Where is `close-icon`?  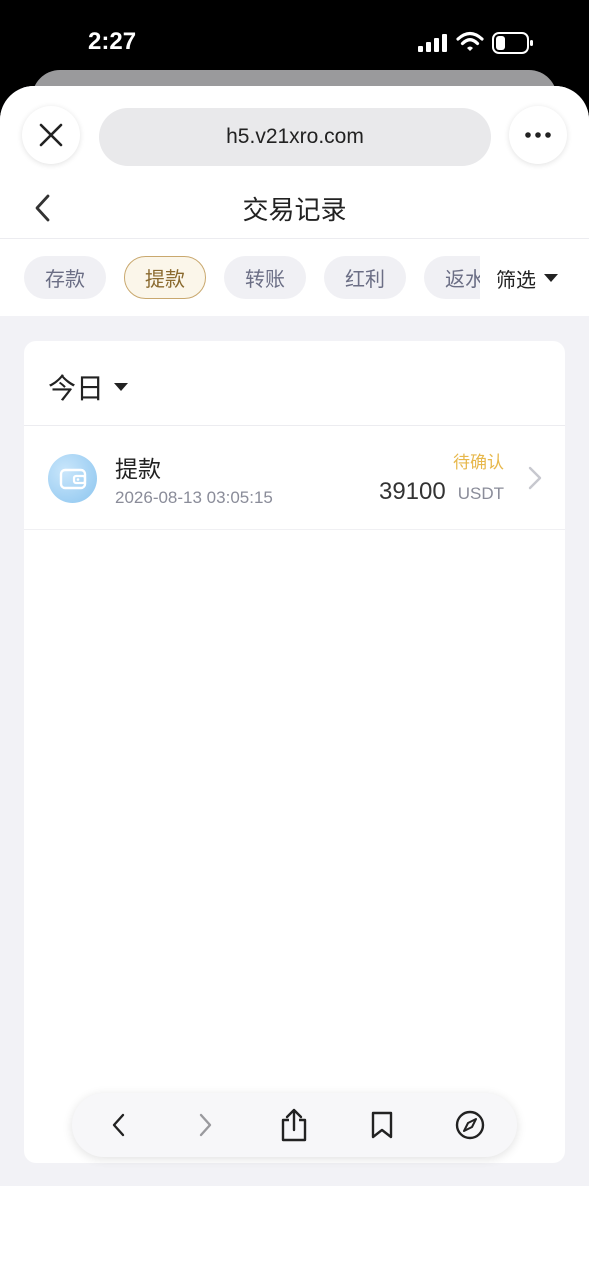 close-icon is located at coordinates (51, 135).